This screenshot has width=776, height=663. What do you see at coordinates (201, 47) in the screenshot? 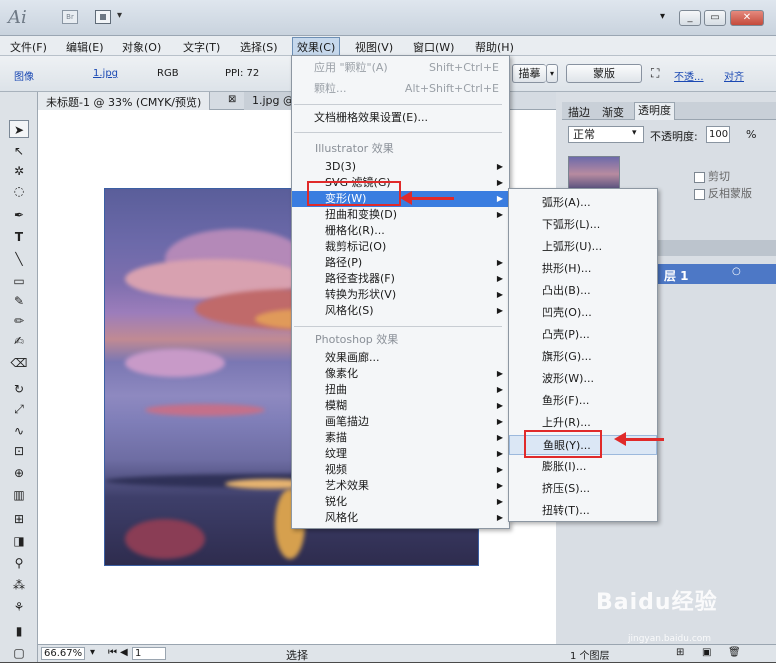
I see `menu-type: 文字(T)` at bounding box center [201, 47].